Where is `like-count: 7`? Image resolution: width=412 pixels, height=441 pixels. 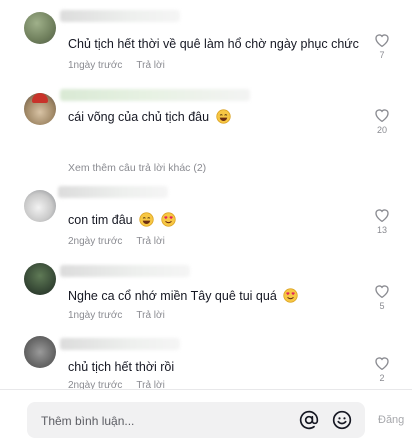
like-count: 7 is located at coordinates (382, 55).